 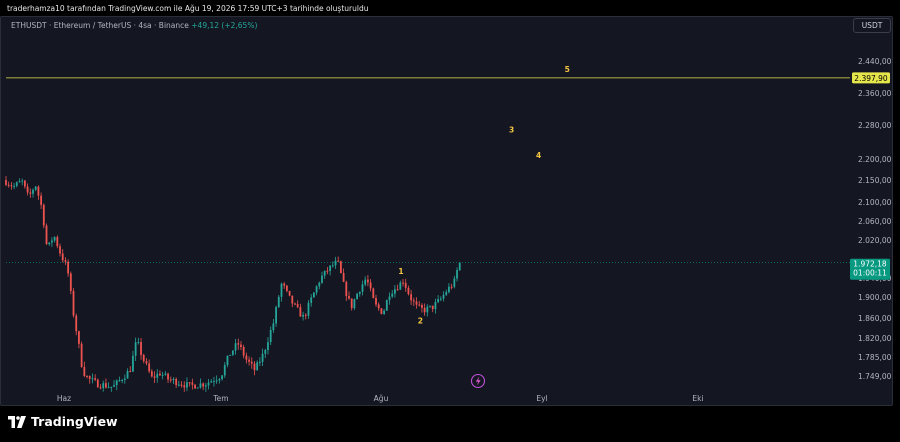 I want to click on price-tick-label: 1.785,00, so click(x=875, y=357).